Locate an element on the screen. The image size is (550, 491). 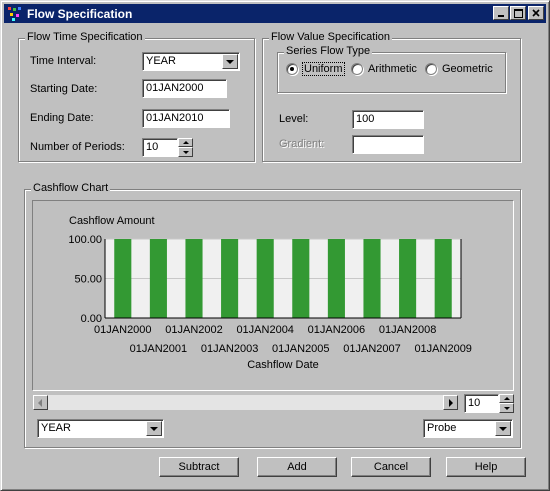
scroll-right-arrow-icon is located at coordinates (450, 402).